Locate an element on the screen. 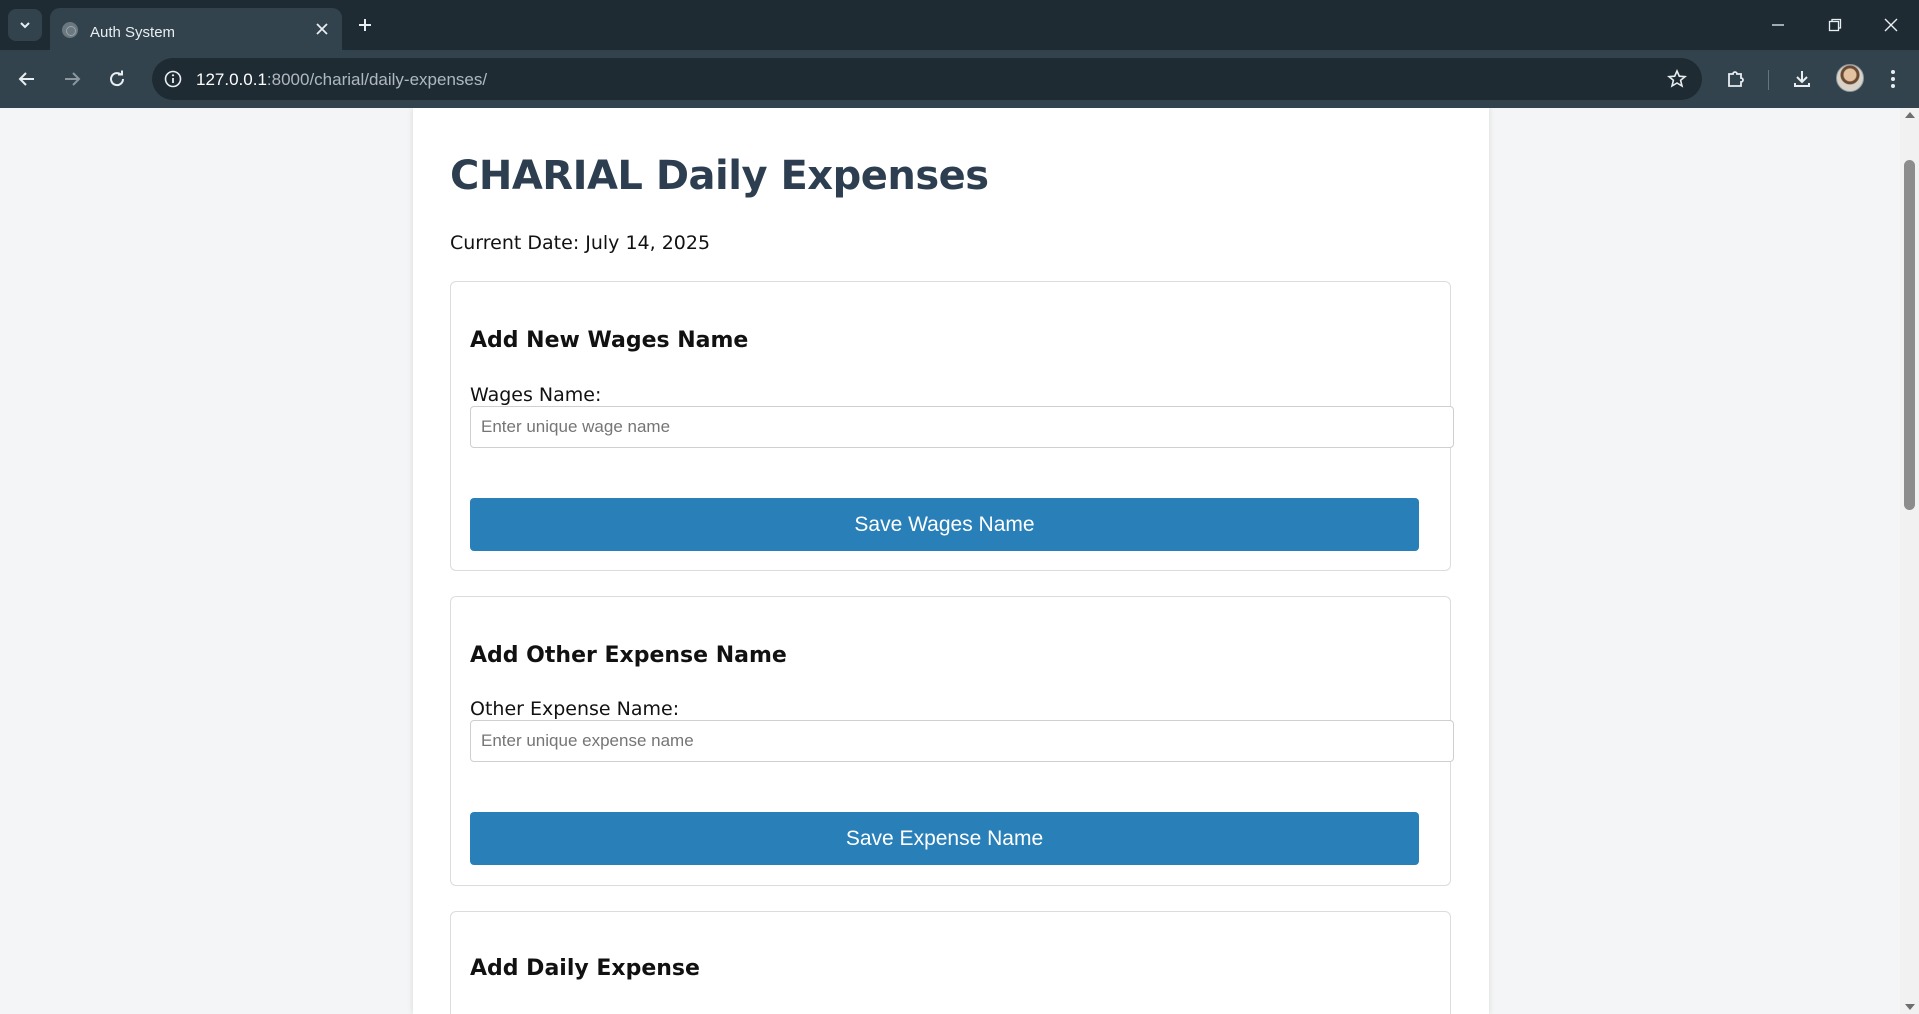 This screenshot has height=1014, width=1919. address-bar: 127.0.0.1:8000/charial/daily-expenses/ is located at coordinates (927, 79).